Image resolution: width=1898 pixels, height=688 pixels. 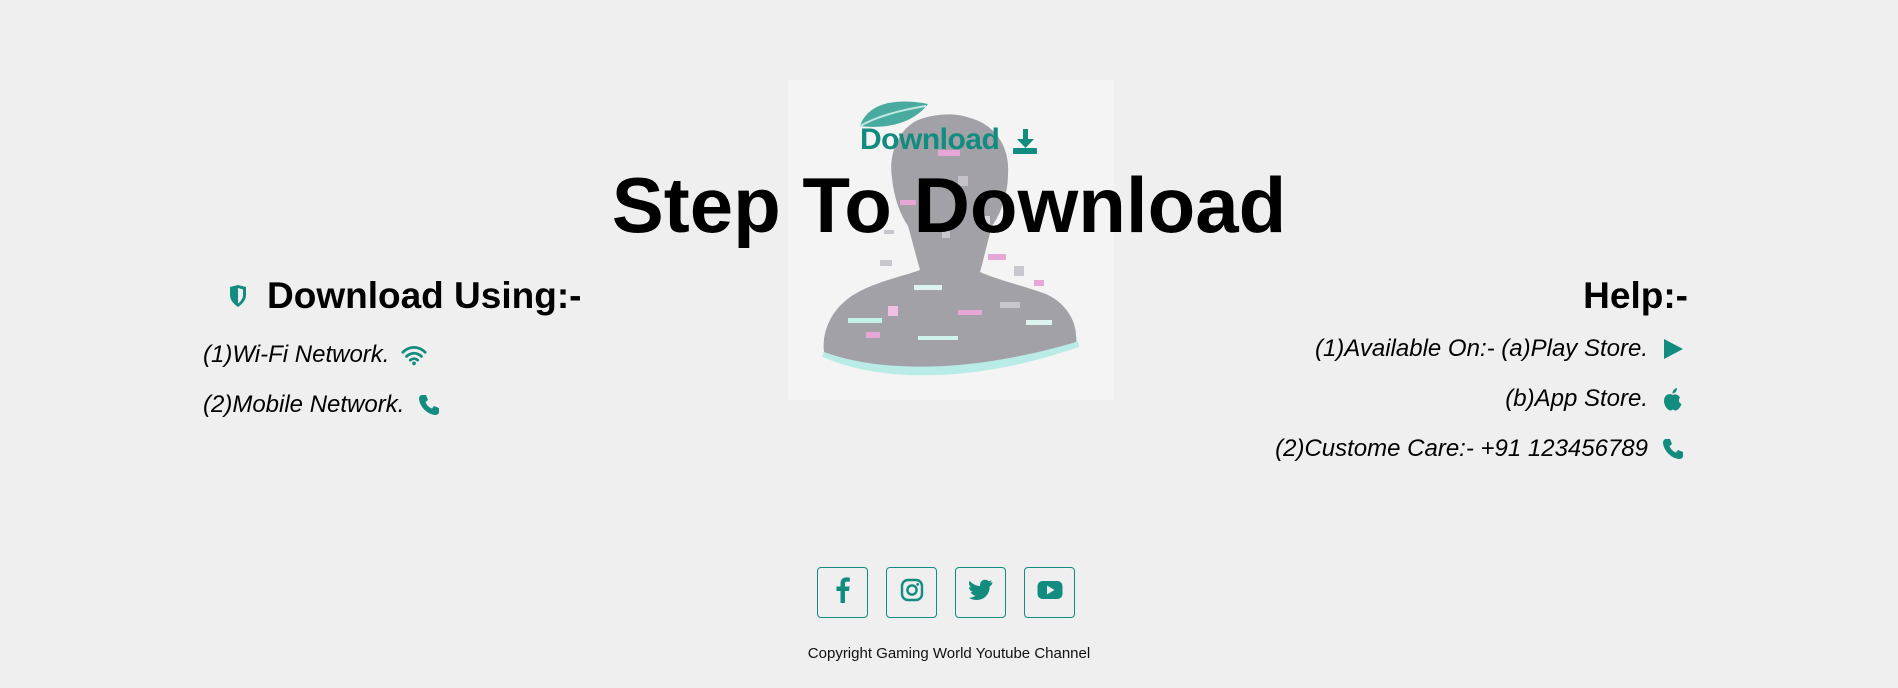 I want to click on social-links, so click(x=946, y=592).